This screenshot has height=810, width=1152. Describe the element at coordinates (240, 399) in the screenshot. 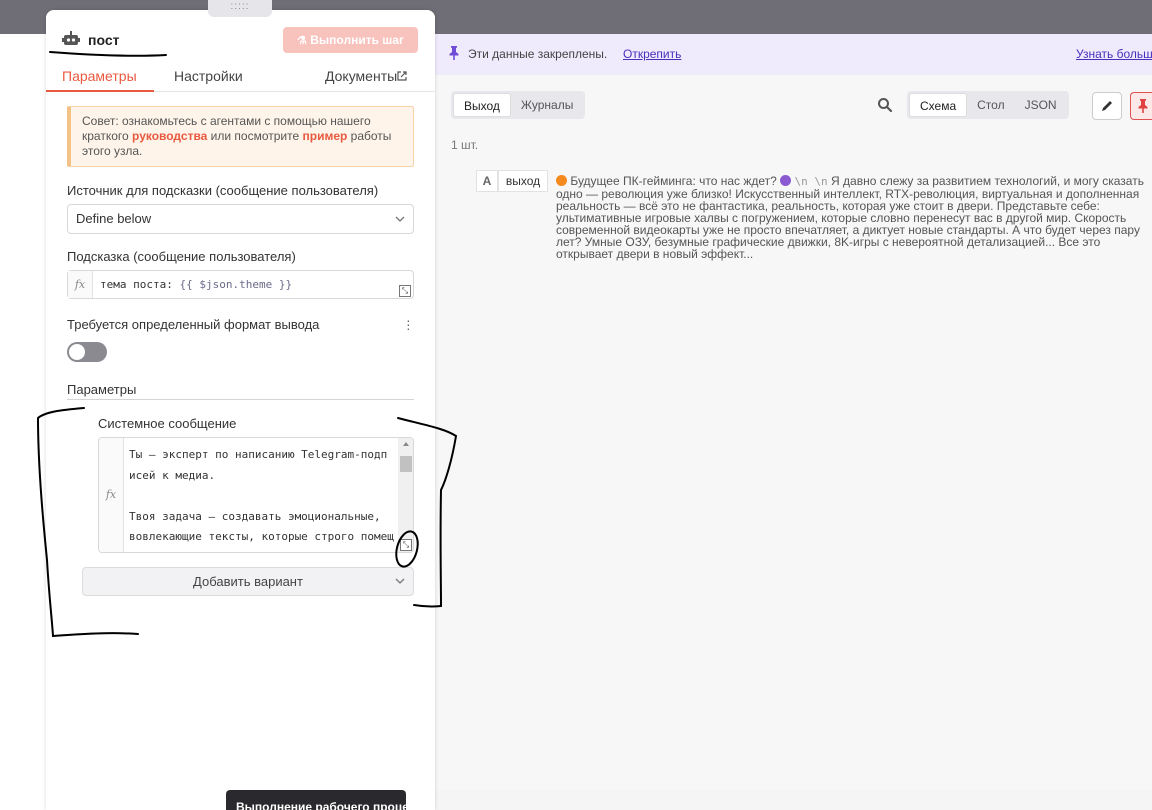

I see `options-divider` at that location.